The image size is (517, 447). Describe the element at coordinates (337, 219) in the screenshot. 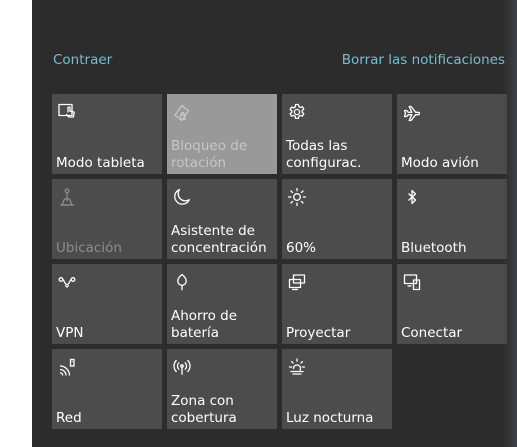

I see `quick-action-brightness: 60%` at that location.